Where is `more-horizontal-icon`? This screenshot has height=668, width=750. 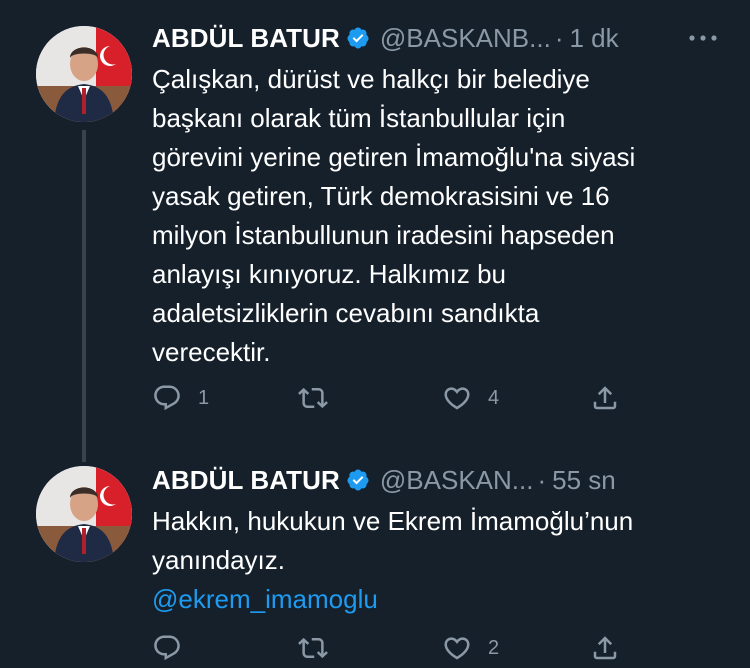 more-horizontal-icon is located at coordinates (703, 38).